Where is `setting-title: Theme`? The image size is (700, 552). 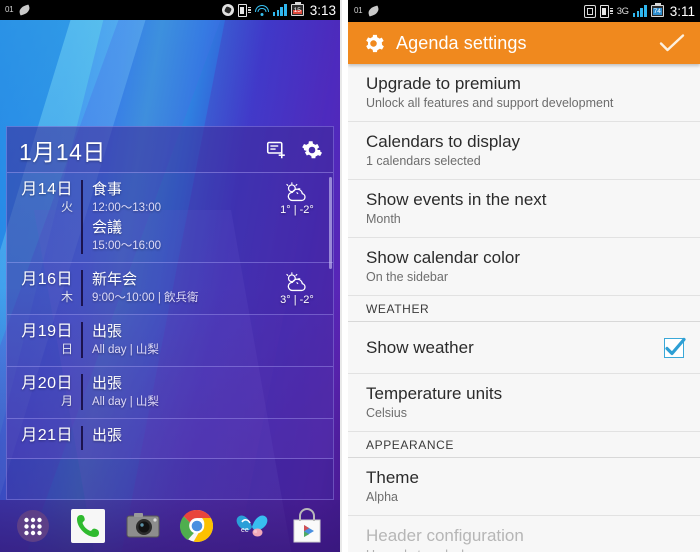
setting-title: Theme is located at coordinates (392, 477).